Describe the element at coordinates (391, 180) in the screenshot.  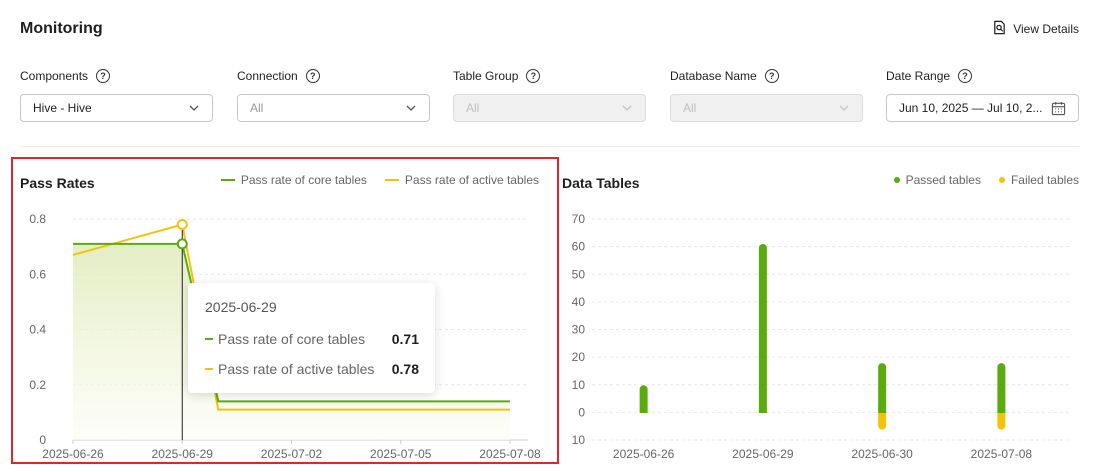
I see `legend-line-yellow` at that location.